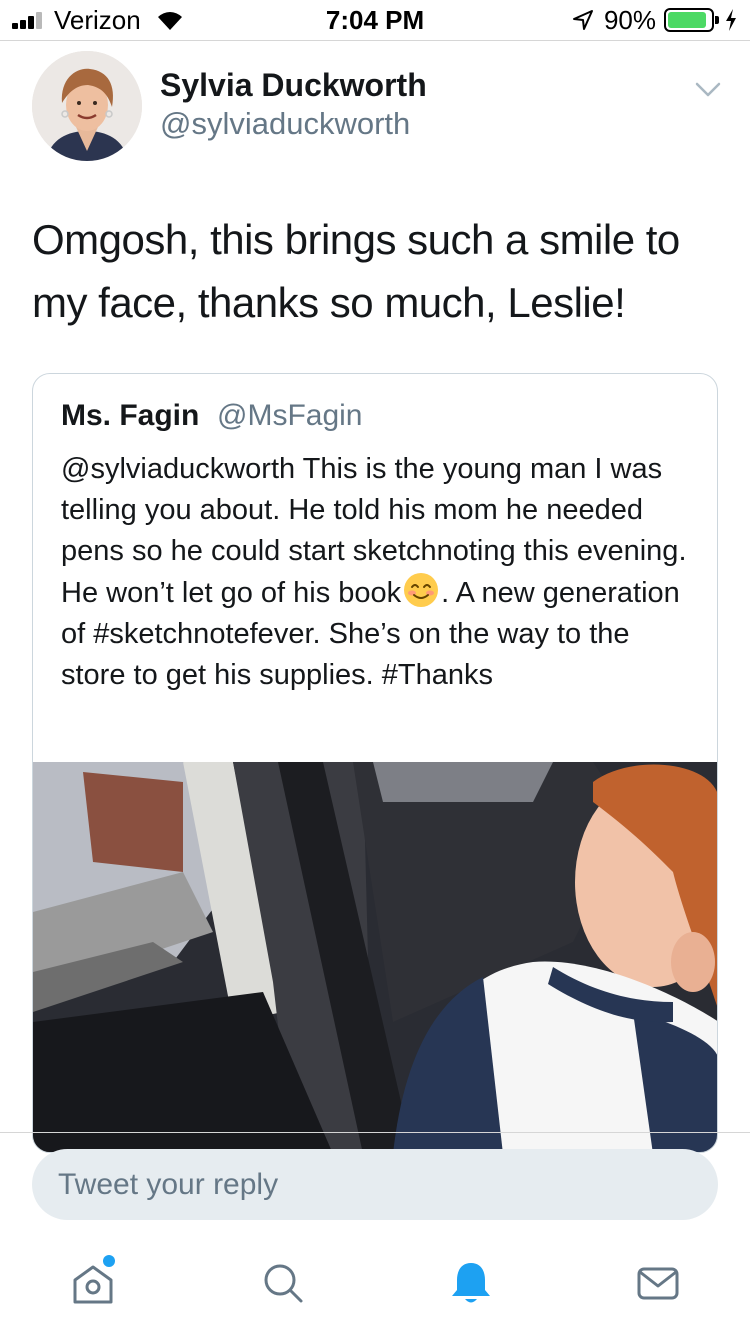  I want to click on tab-messages, so click(658, 1283).